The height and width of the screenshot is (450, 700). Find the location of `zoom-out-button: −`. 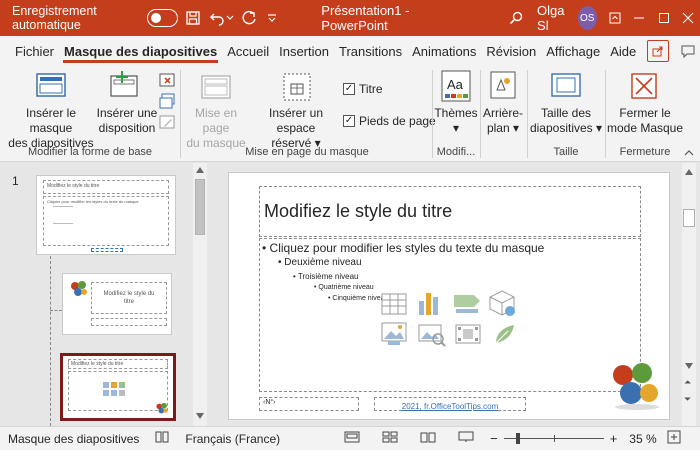

zoom-out-button: − is located at coordinates (494, 438).